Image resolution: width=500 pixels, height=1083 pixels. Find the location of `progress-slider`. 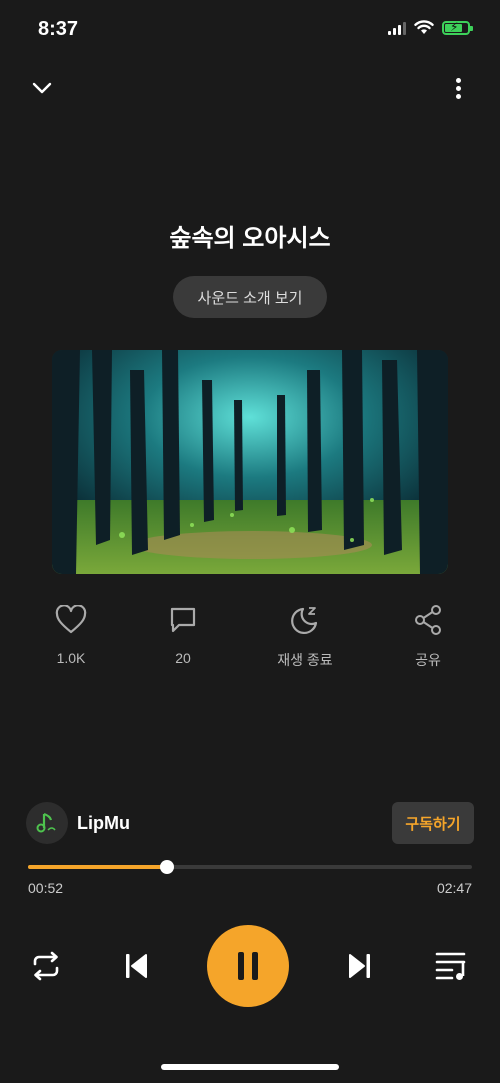

progress-slider is located at coordinates (250, 867).